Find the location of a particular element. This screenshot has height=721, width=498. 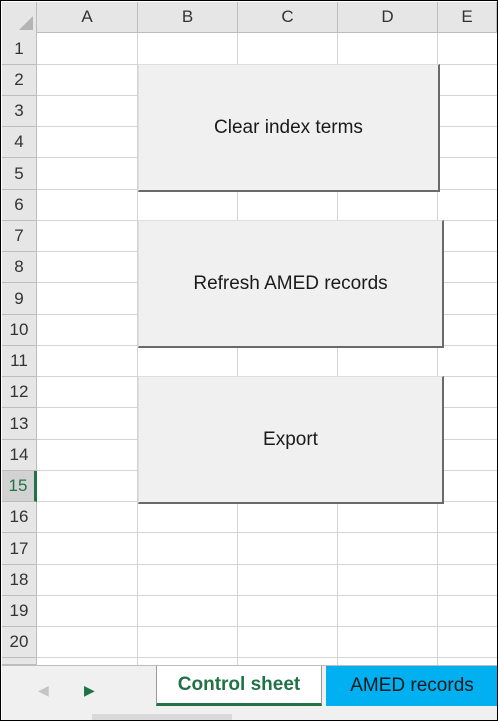

triangle-left-icon: ◀ is located at coordinates (43, 690).